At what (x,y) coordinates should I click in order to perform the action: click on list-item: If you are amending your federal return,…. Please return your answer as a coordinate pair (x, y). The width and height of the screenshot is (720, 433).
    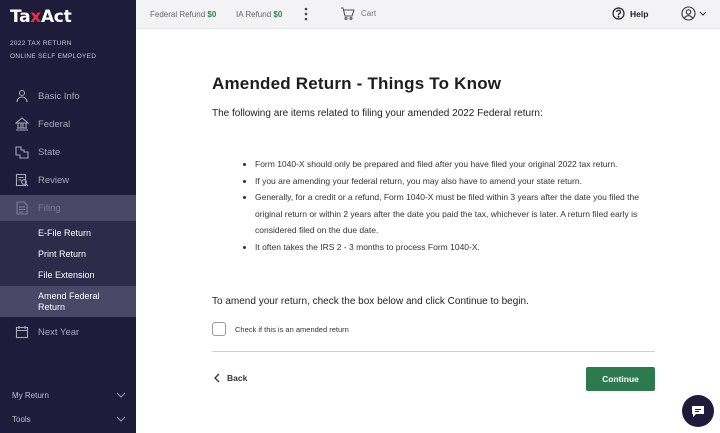
    Looking at the image, I should click on (452, 181).